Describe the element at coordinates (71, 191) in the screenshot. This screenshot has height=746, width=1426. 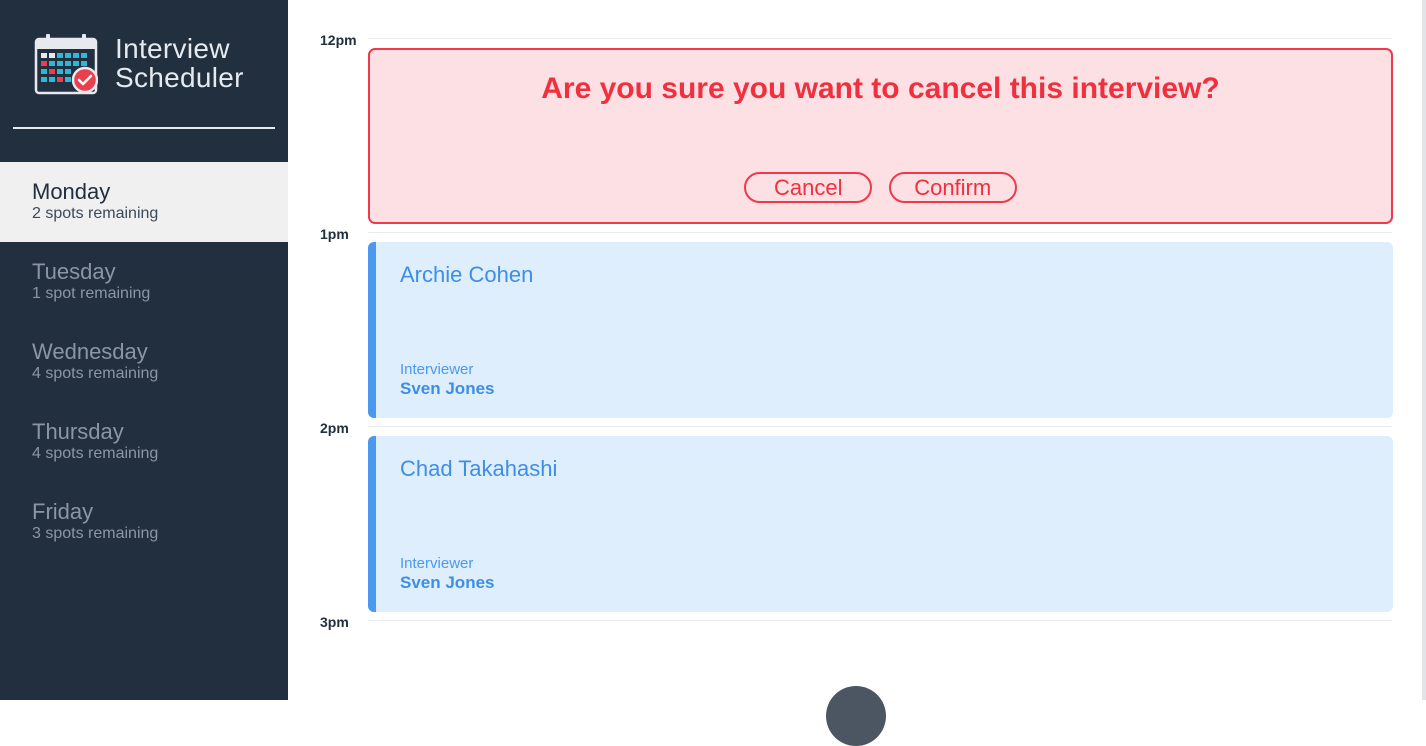
I see `day-name: Monday` at that location.